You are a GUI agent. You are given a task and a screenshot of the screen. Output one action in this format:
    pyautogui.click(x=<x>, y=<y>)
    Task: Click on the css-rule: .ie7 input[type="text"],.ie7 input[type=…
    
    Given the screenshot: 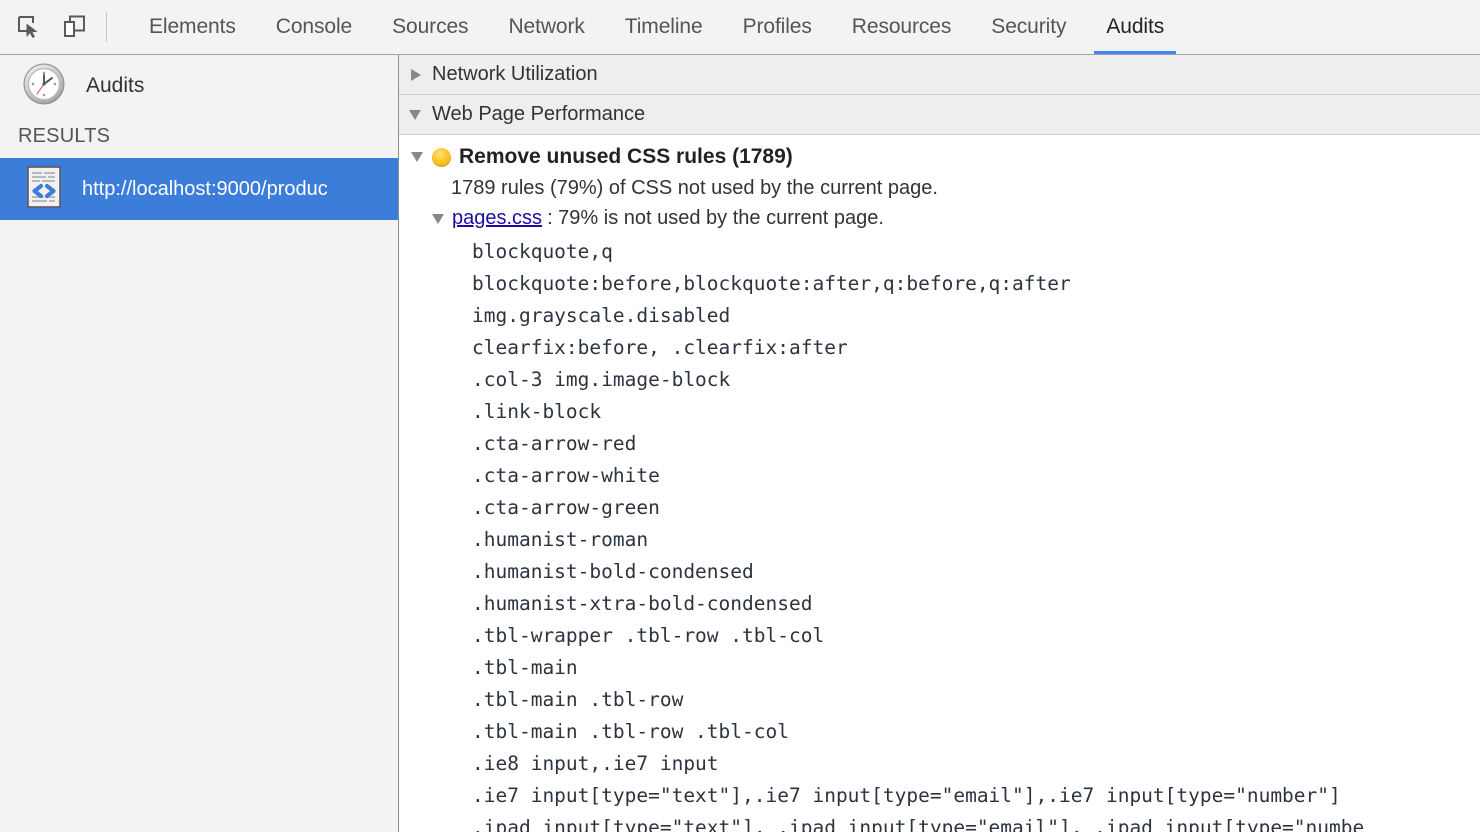 What is the action you would take?
    pyautogui.click(x=906, y=795)
    